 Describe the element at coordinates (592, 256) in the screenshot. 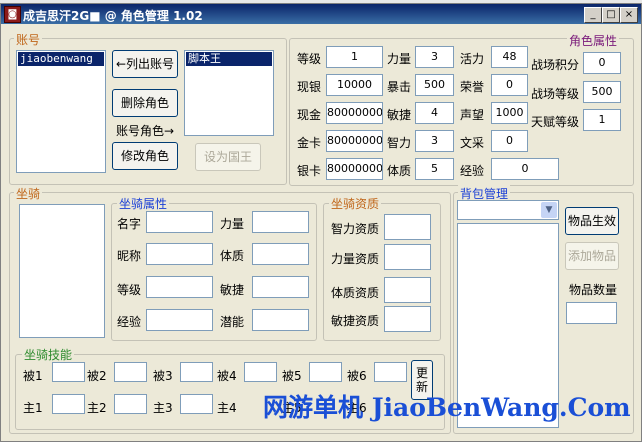

I see `add-item-button: 添加物品` at that location.